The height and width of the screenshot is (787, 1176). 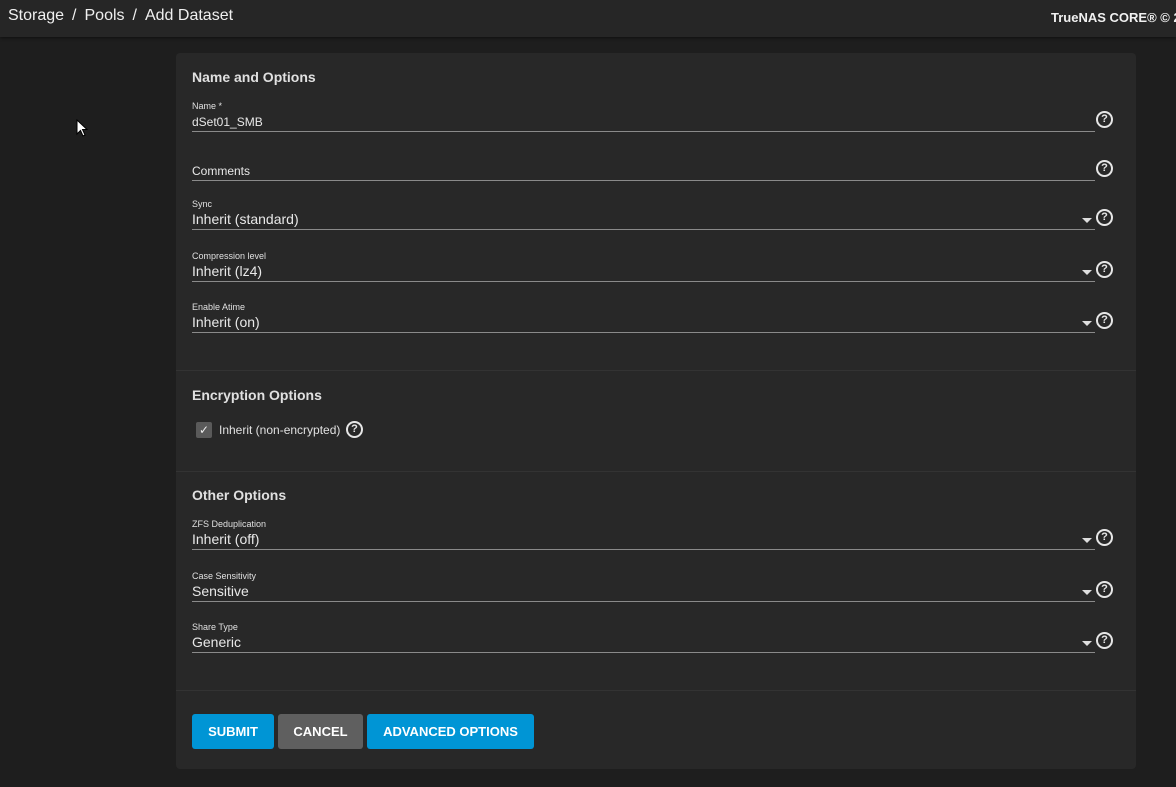 What do you see at coordinates (204, 430) in the screenshot?
I see `inherit-encryption-checkbox: ✓` at bounding box center [204, 430].